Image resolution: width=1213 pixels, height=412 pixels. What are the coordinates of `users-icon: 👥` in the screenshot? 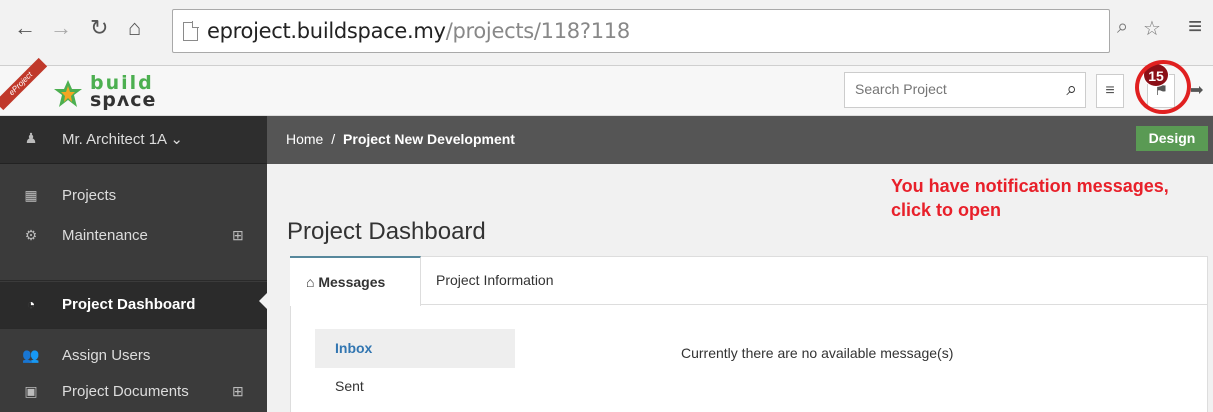 It's located at (31, 355).